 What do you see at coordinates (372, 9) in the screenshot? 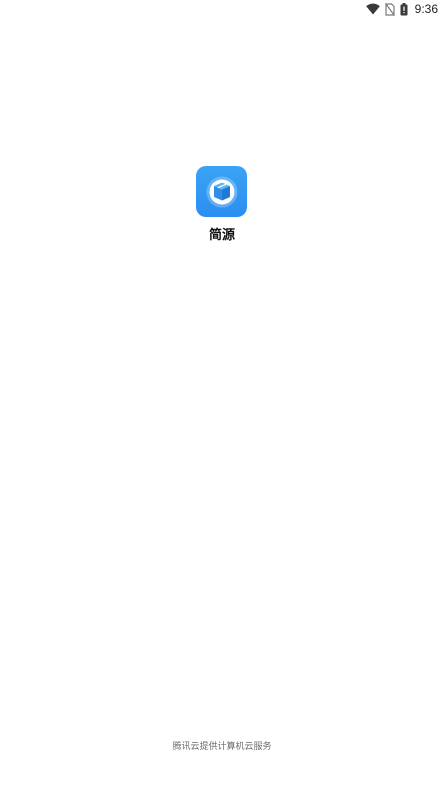
I see `wifi-icon` at bounding box center [372, 9].